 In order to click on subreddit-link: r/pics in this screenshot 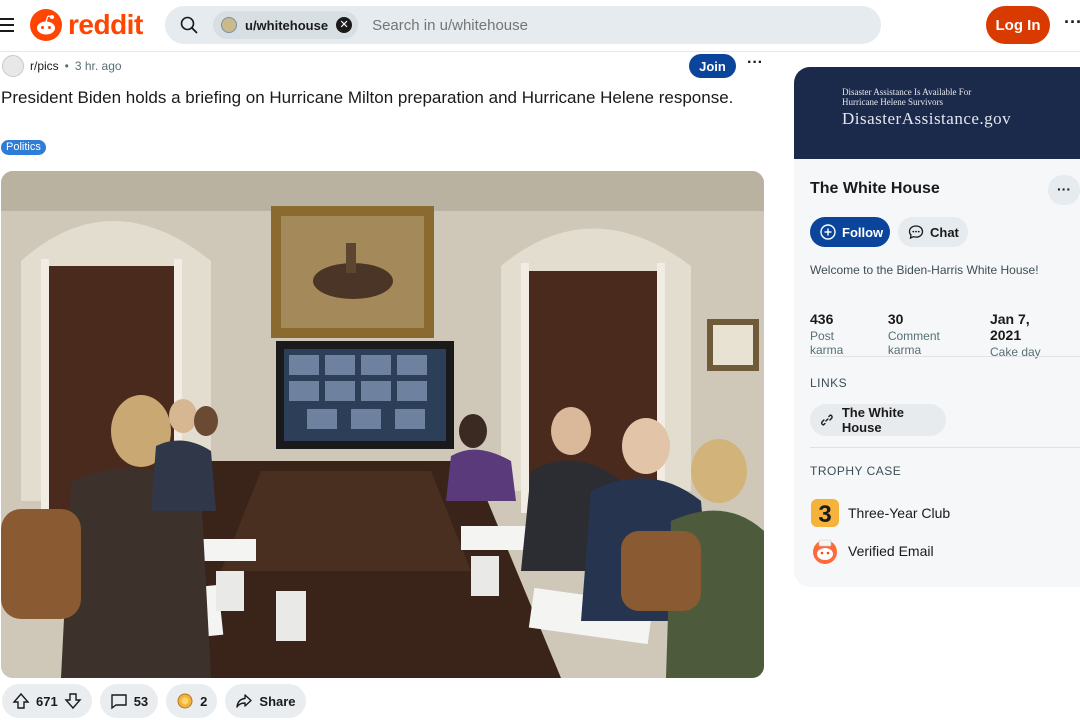, I will do `click(44, 66)`.